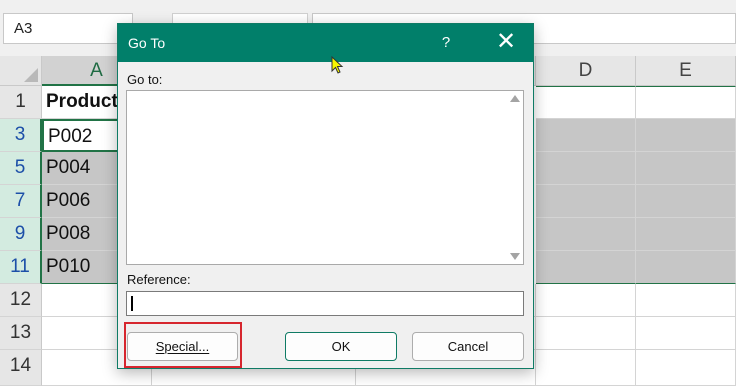  Describe the element at coordinates (686, 201) in the screenshot. I see `cell-e7` at that location.